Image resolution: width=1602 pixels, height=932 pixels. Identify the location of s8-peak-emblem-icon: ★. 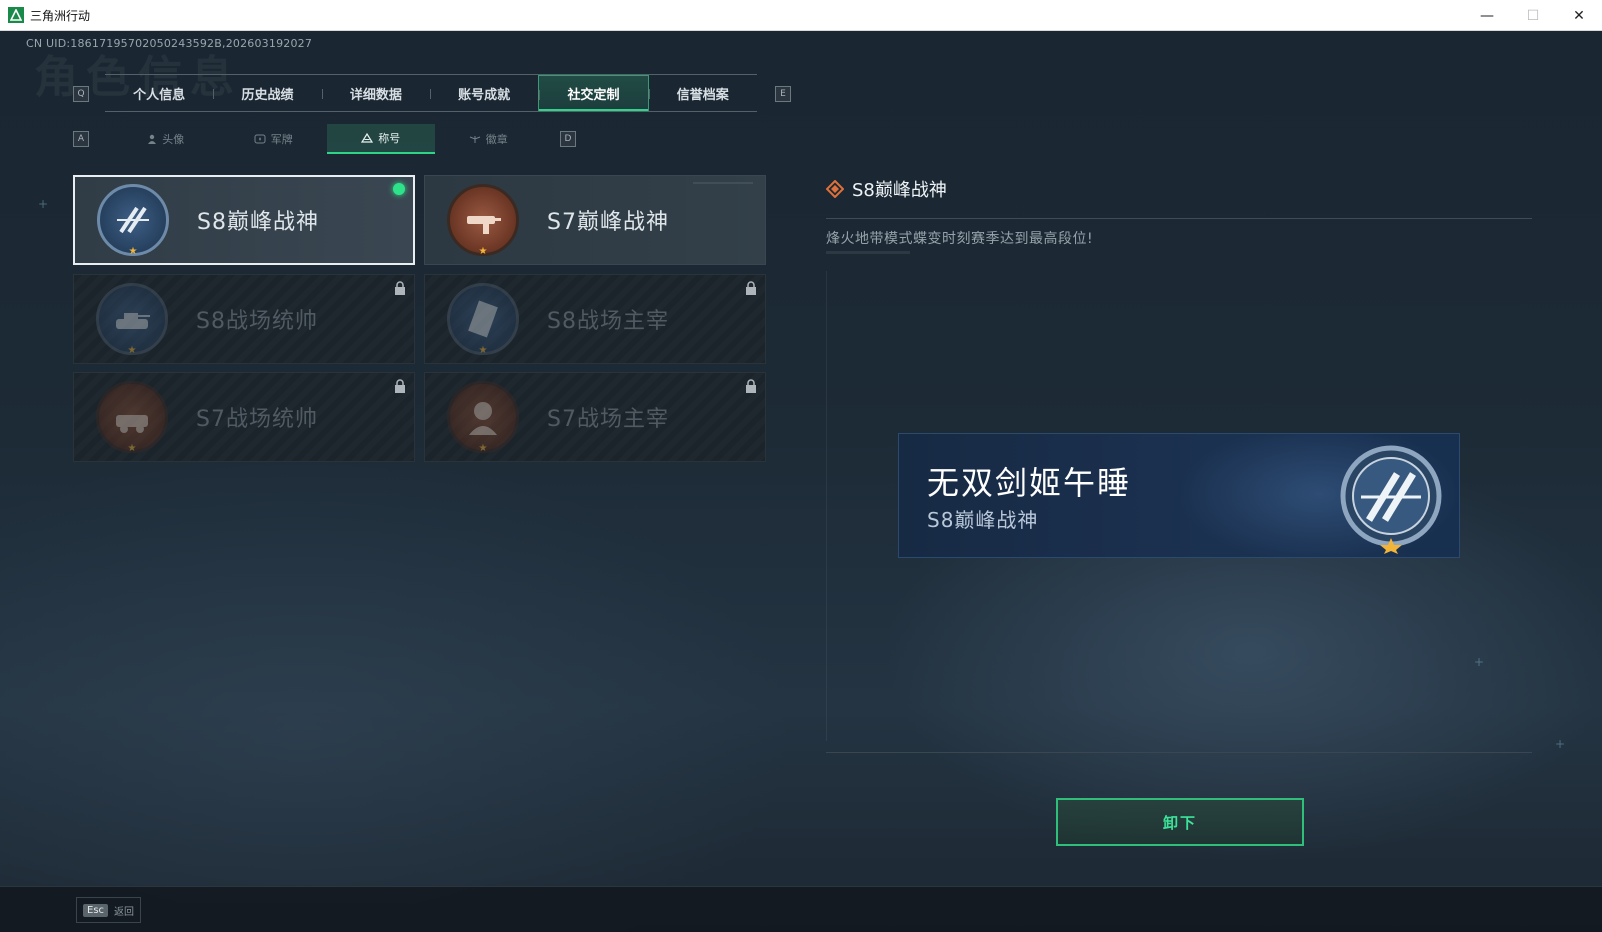
(133, 220).